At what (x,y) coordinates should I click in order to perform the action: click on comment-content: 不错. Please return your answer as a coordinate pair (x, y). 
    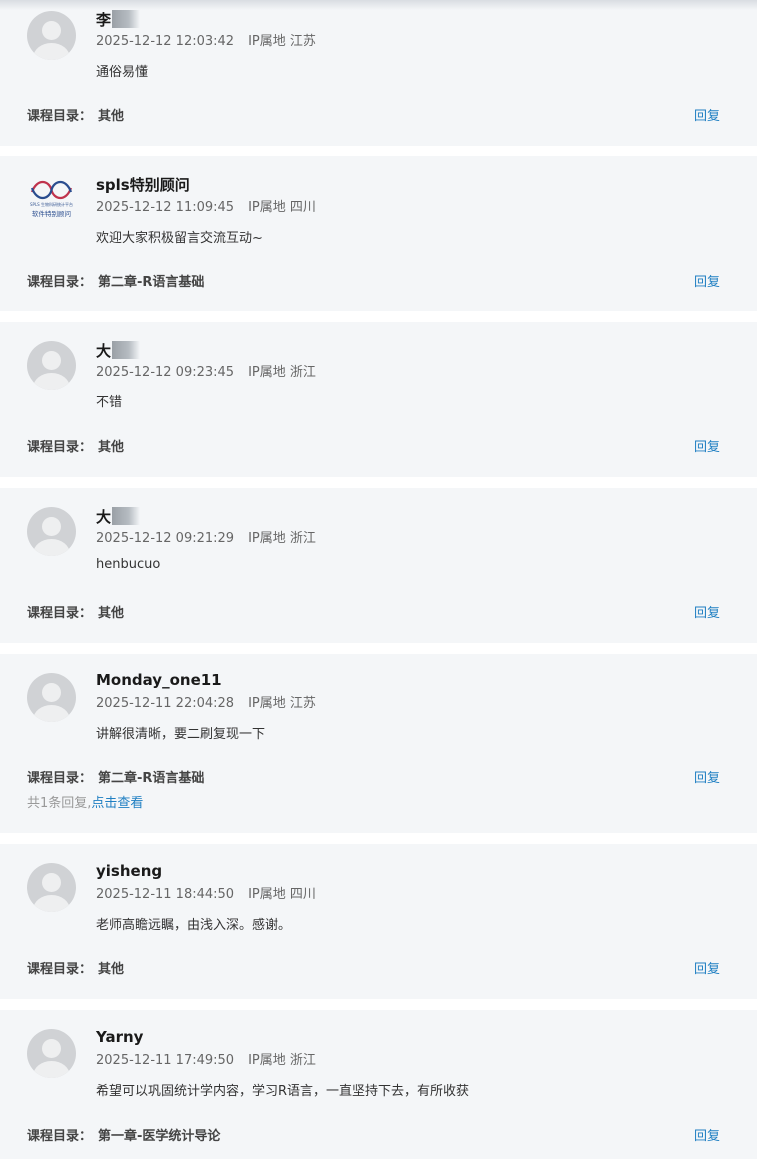
    Looking at the image, I should click on (109, 402).